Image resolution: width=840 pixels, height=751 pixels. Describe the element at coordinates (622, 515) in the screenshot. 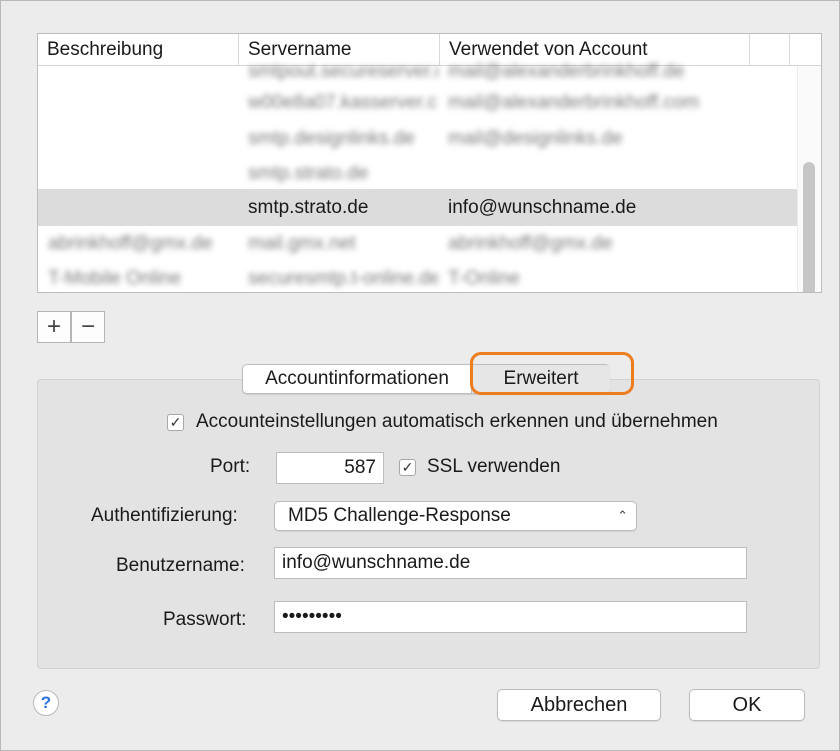

I see `updown-chevron-icon: ⌃` at that location.